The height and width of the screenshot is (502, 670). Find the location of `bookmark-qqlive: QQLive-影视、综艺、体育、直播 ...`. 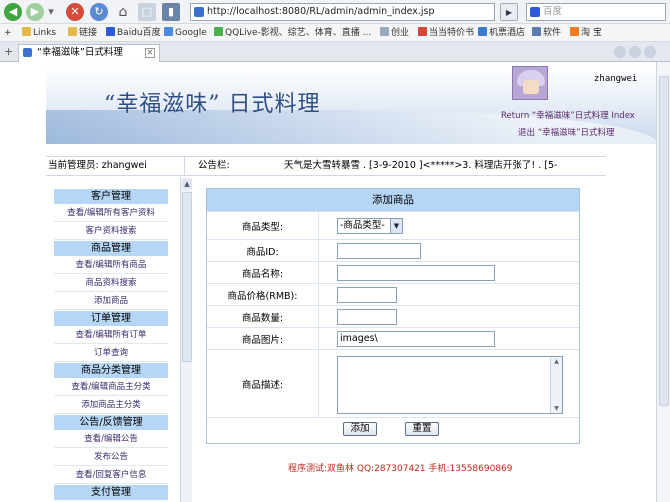

bookmark-qqlive: QQLive-影视、综艺、体育、直播 ... is located at coordinates (293, 32).